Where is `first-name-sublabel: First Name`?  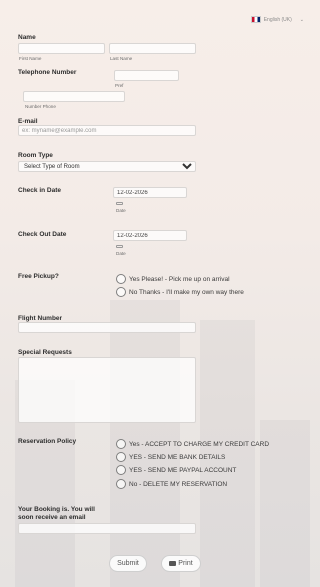
first-name-sublabel: First Name is located at coordinates (30, 58).